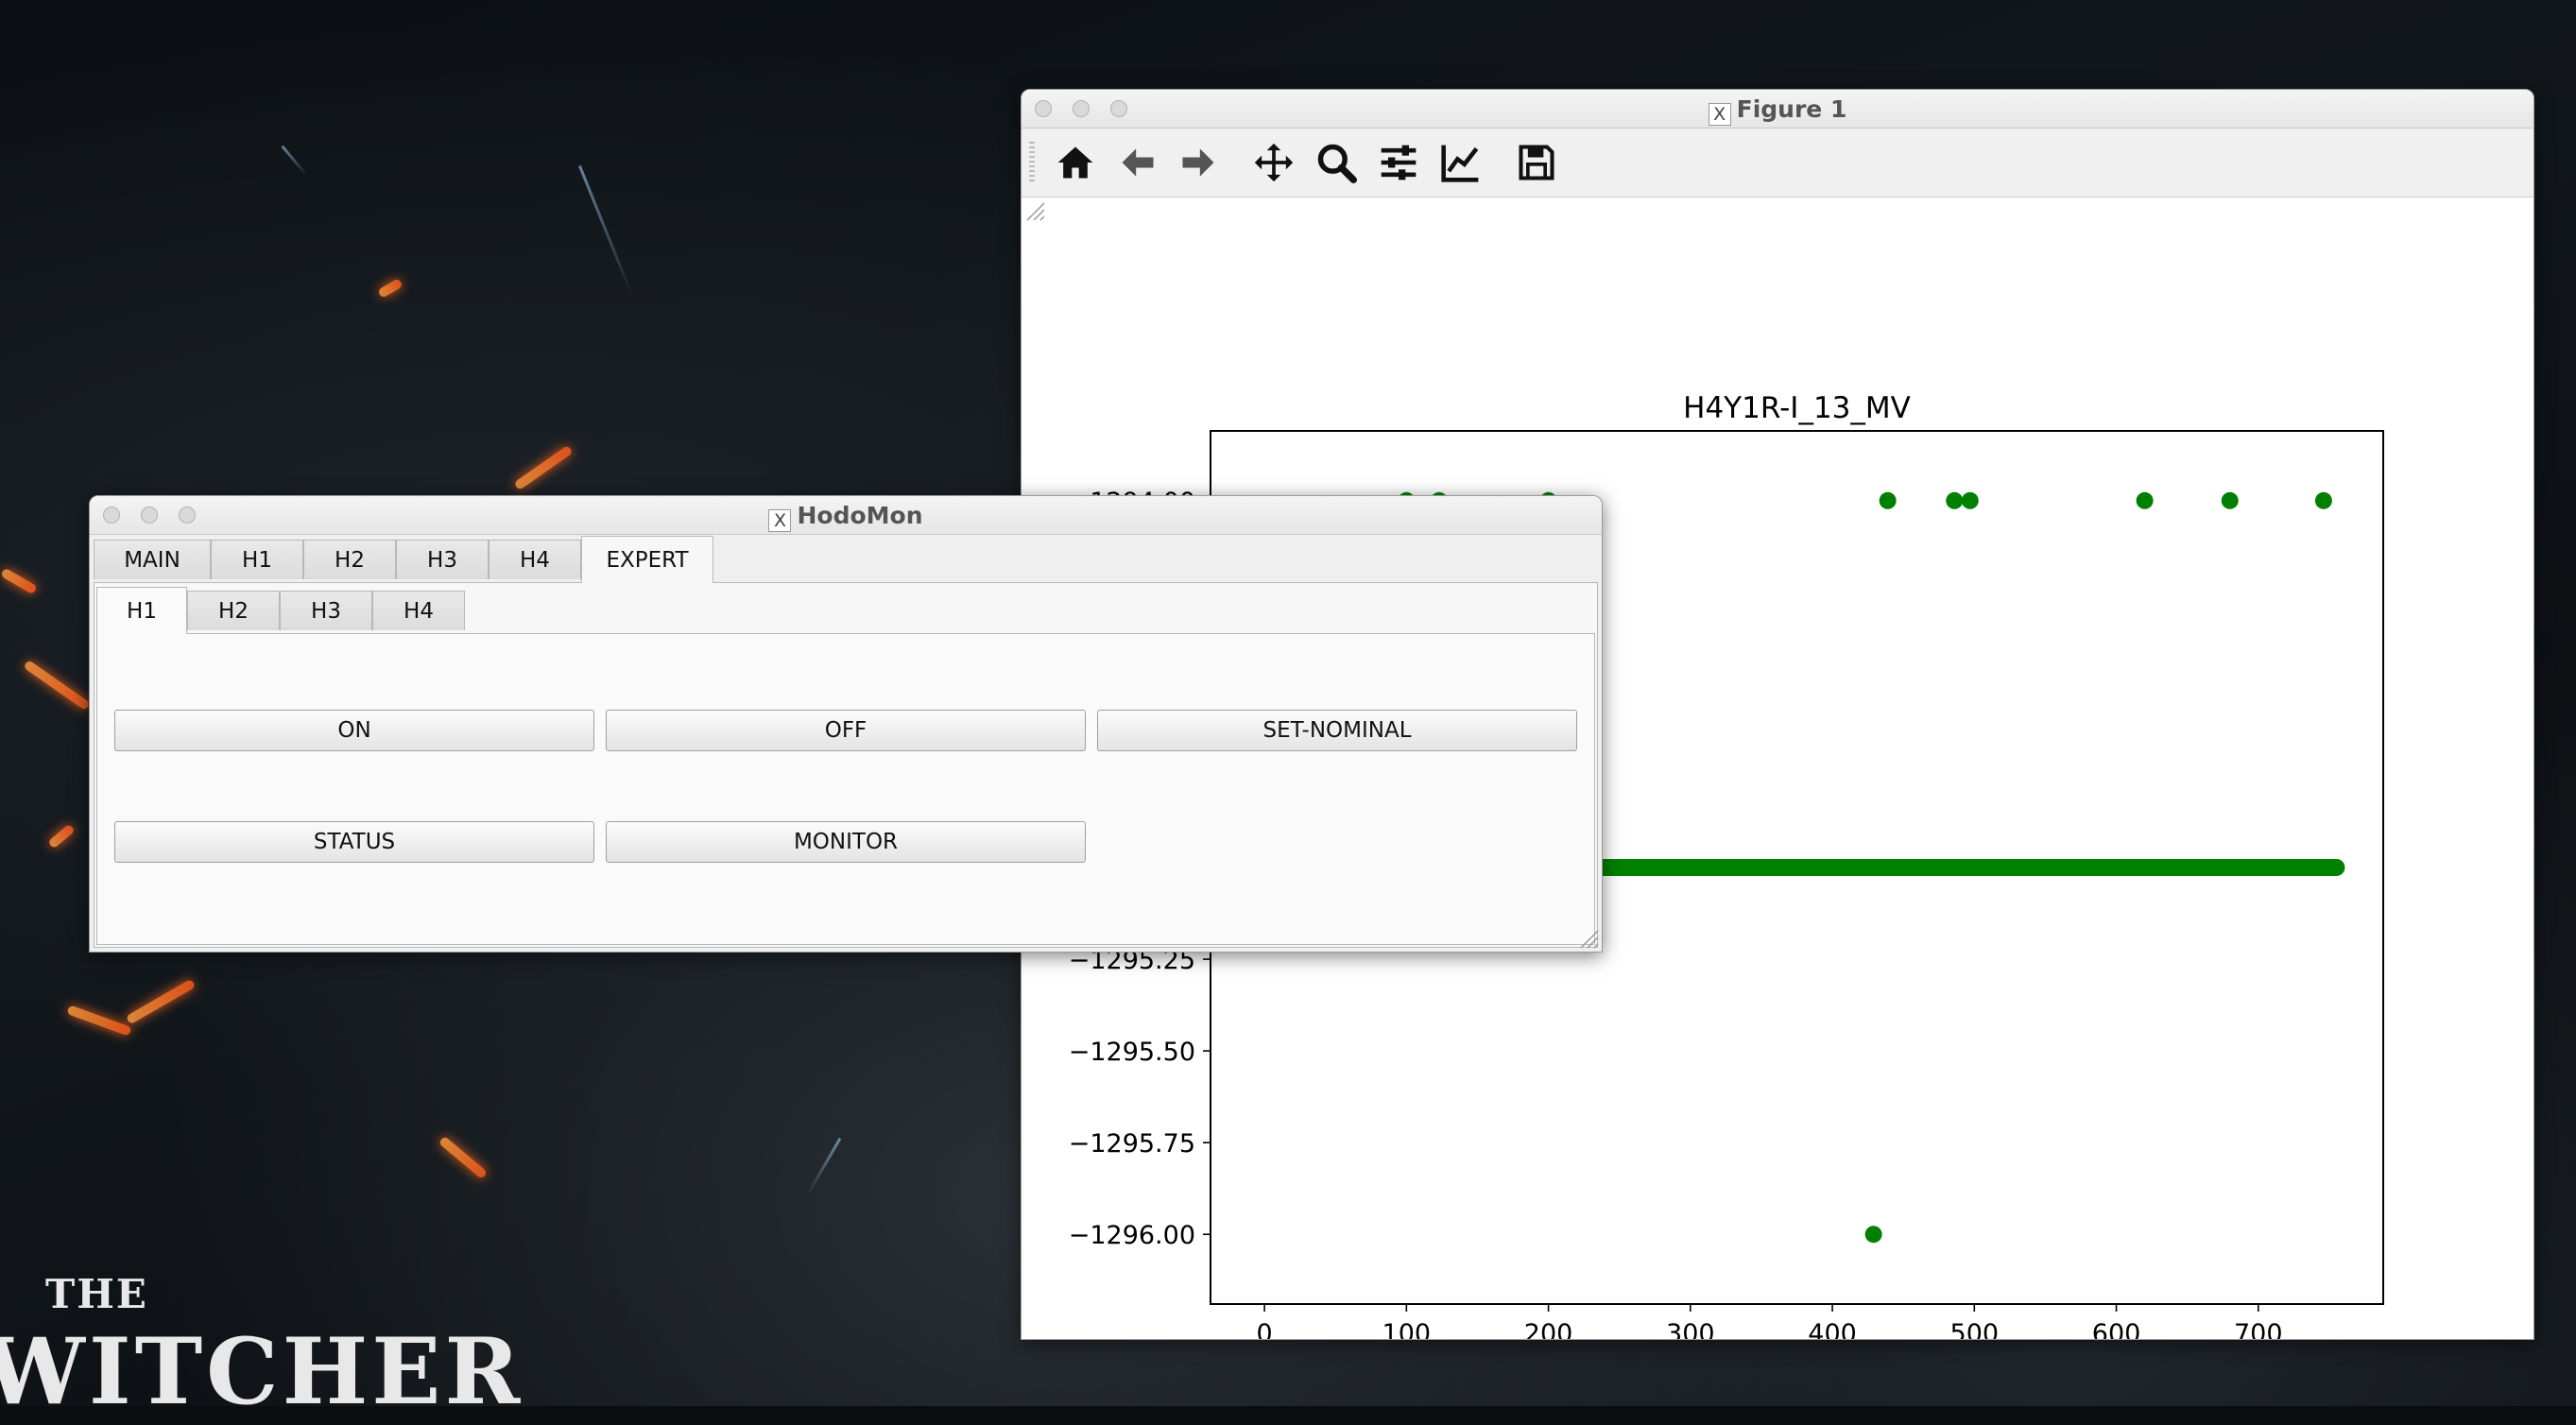 The height and width of the screenshot is (1425, 2576). Describe the element at coordinates (1337, 731) in the screenshot. I see `set-nominal-button: SET-NOMINAL` at that location.